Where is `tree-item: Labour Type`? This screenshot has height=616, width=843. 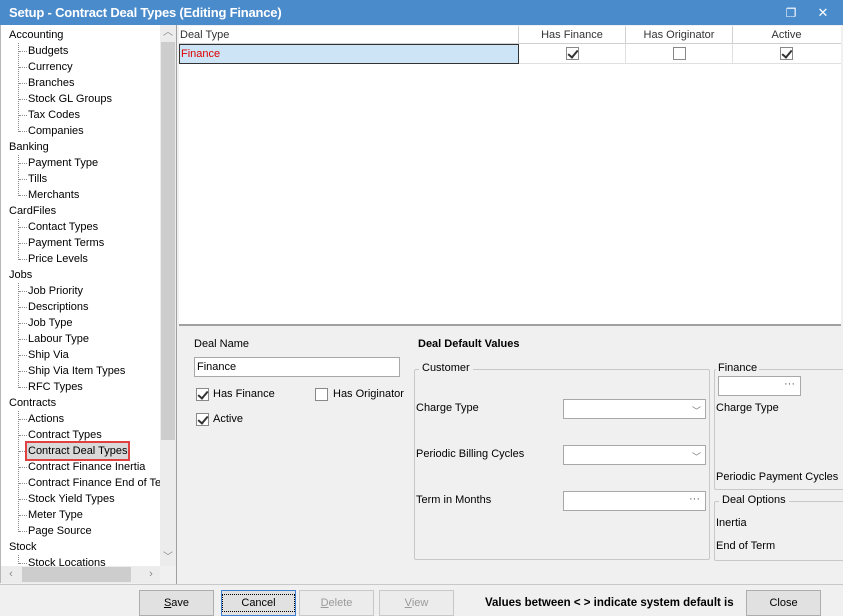 tree-item: Labour Type is located at coordinates (58, 339).